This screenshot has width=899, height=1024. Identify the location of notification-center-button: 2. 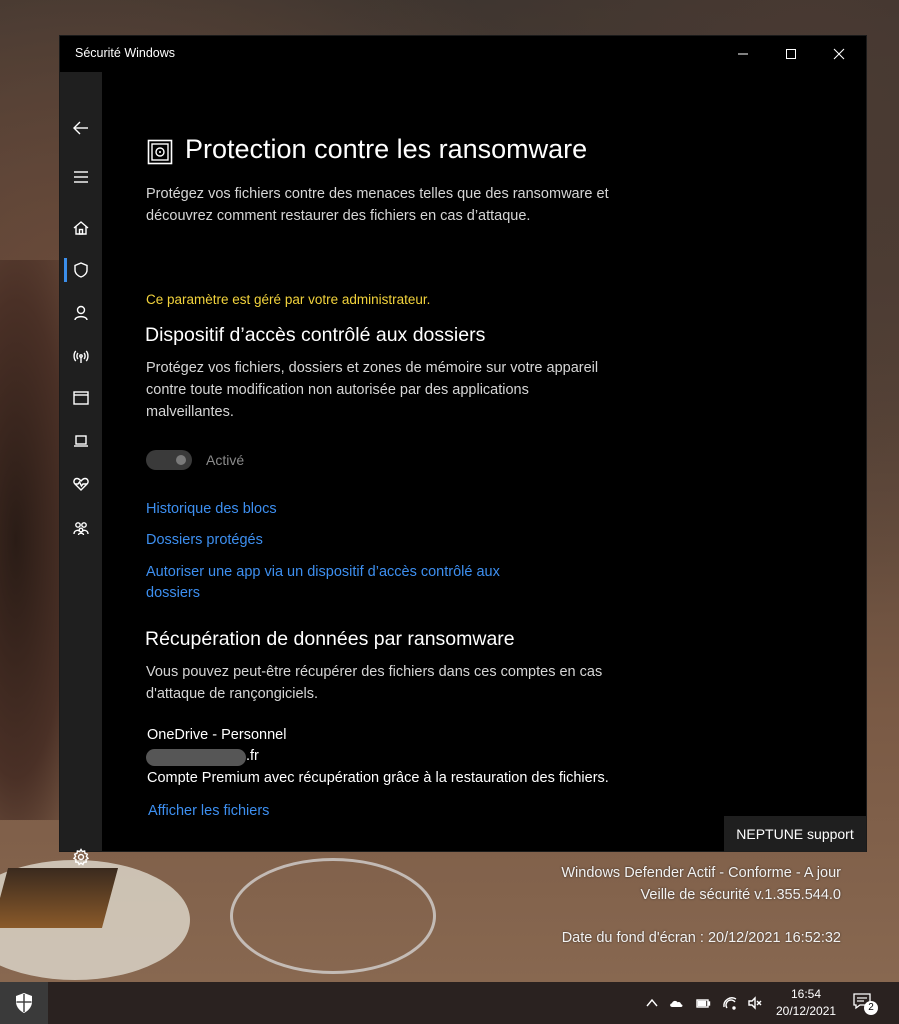
(866, 1004).